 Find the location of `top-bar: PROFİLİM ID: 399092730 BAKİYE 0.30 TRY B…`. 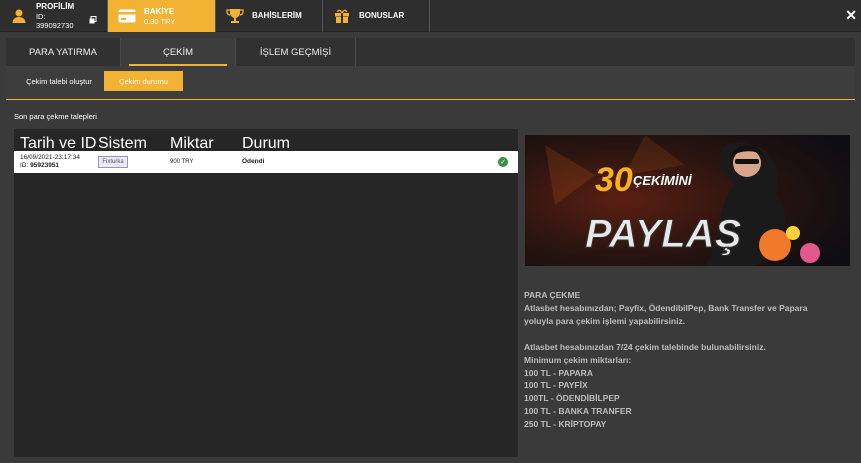

top-bar: PROFİLİM ID: 399092730 BAKİYE 0.30 TRY B… is located at coordinates (430, 16).